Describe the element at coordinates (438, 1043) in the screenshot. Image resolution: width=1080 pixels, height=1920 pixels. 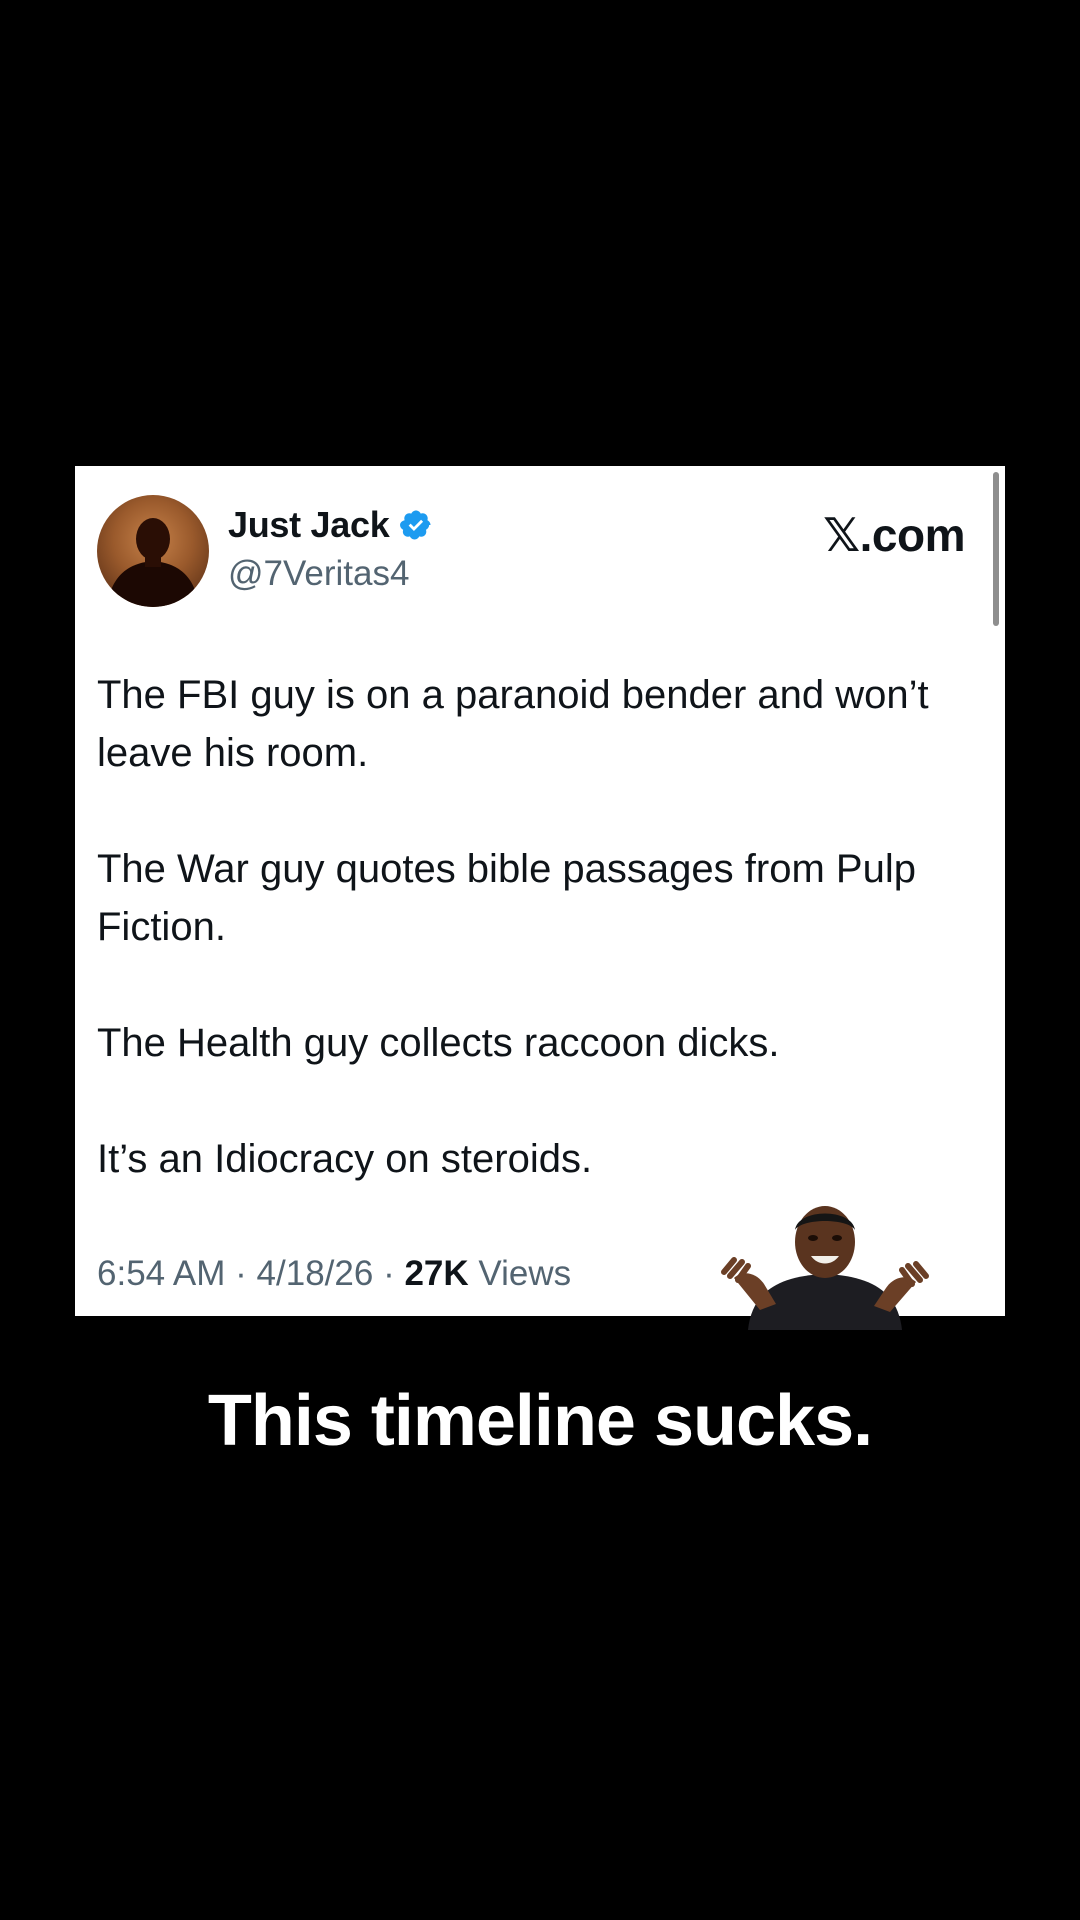
I see `tweet-paragraph: The Health guy collects raccoon dicks.` at that location.